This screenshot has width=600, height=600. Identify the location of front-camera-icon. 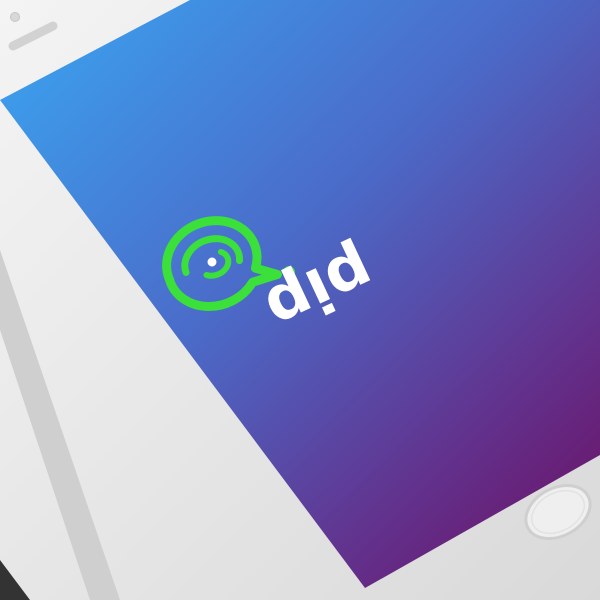
(15, 17).